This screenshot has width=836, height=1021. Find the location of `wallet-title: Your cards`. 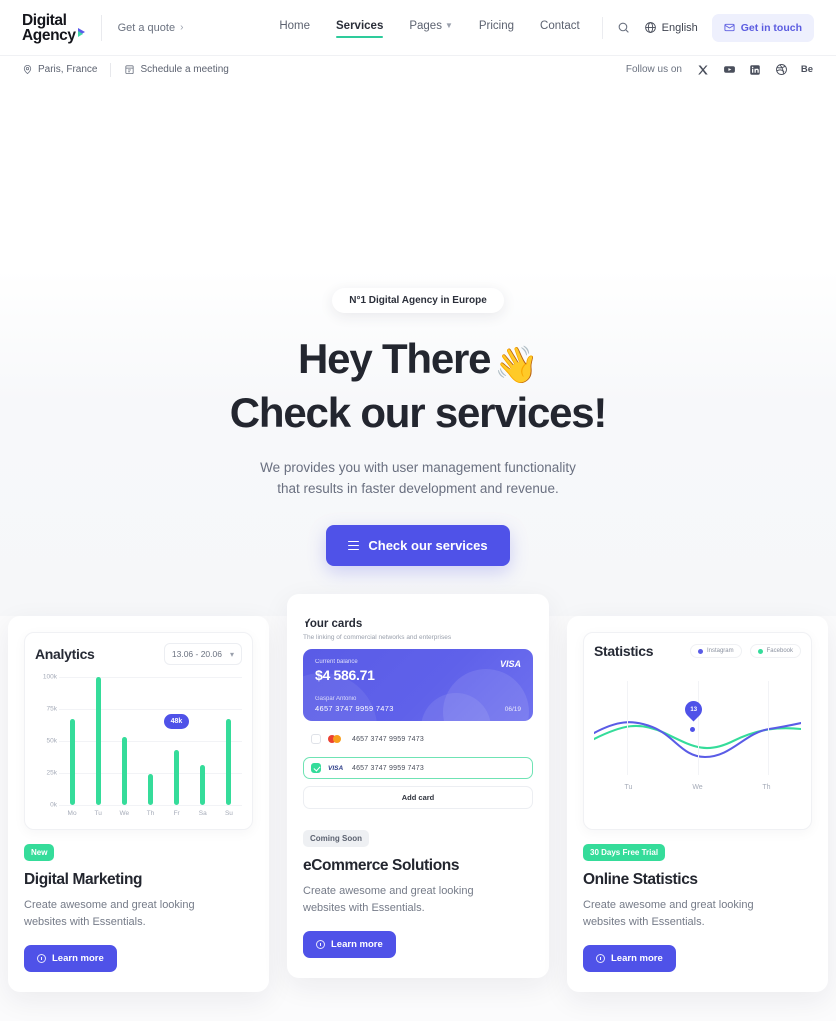

wallet-title: Your cards is located at coordinates (333, 624).